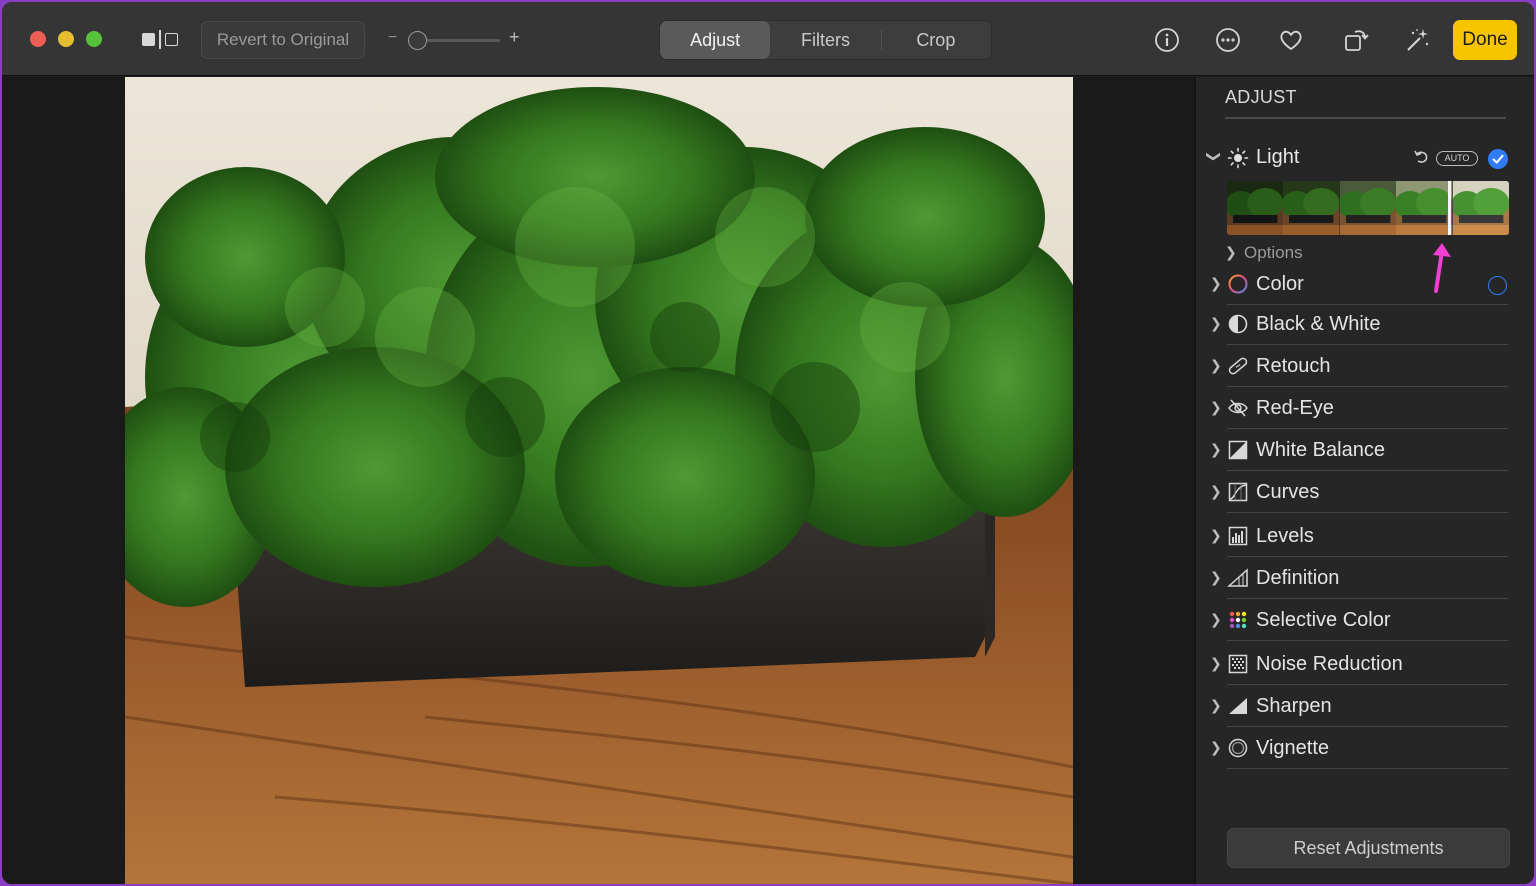 This screenshot has height=886, width=1536. Describe the element at coordinates (1320, 450) in the screenshot. I see `adjustment-label: White Balance` at that location.